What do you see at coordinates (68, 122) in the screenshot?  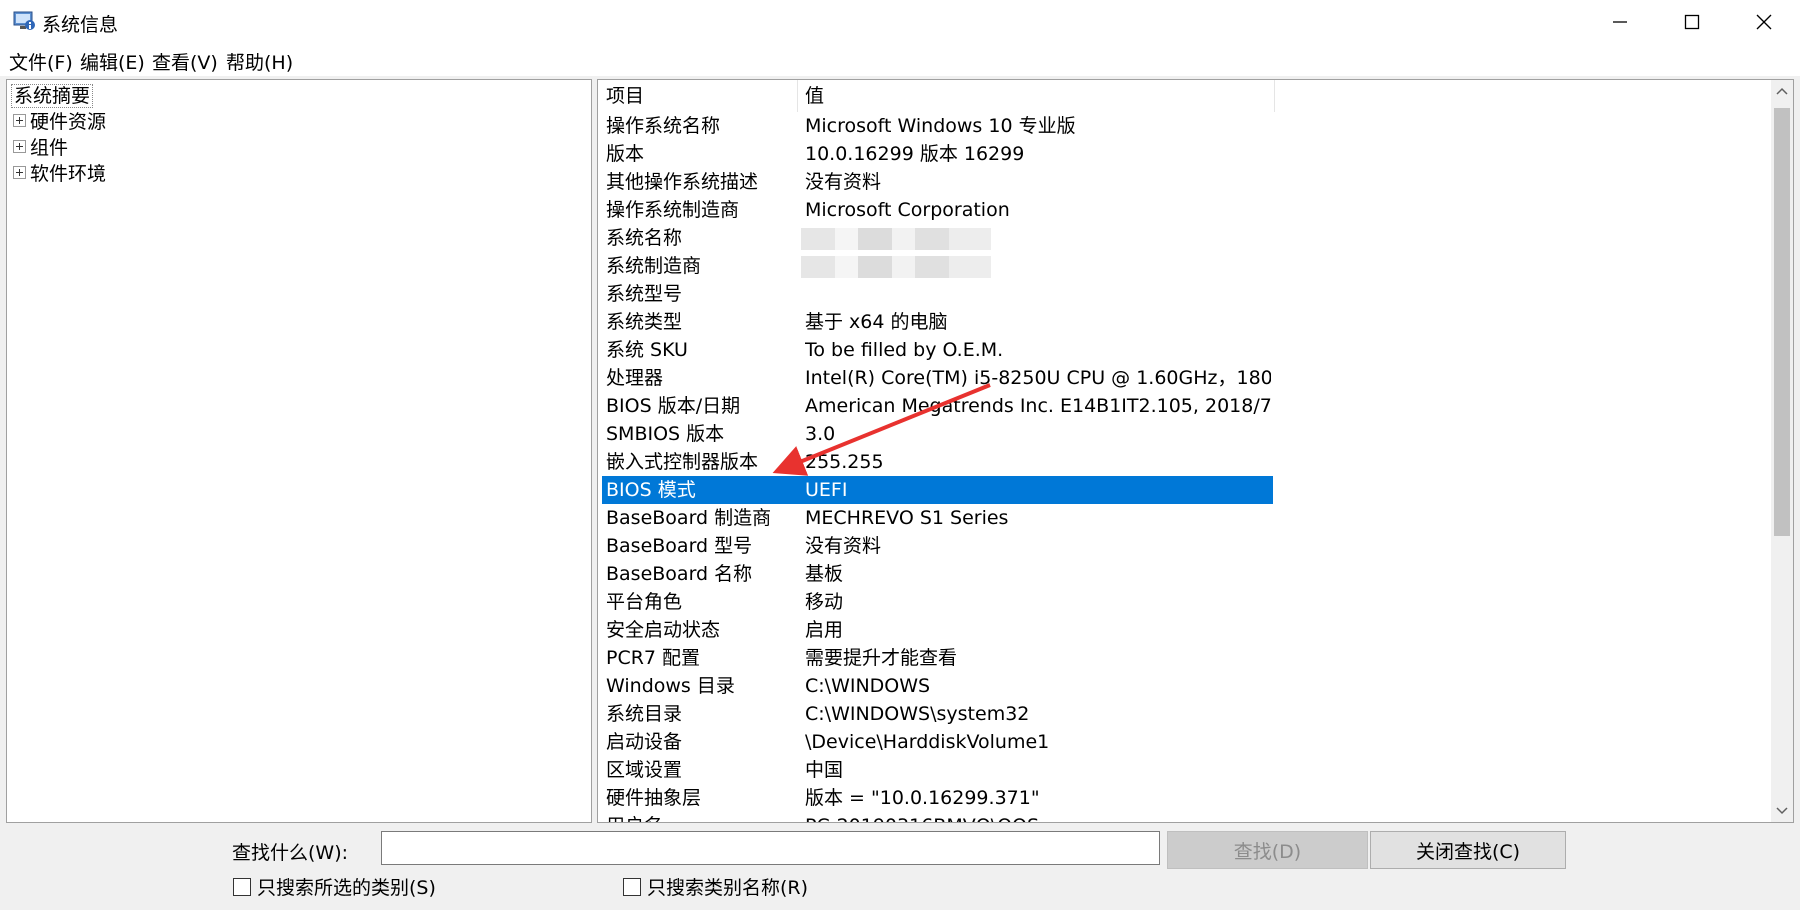 I see `tree-item-label: 硬件资源` at bounding box center [68, 122].